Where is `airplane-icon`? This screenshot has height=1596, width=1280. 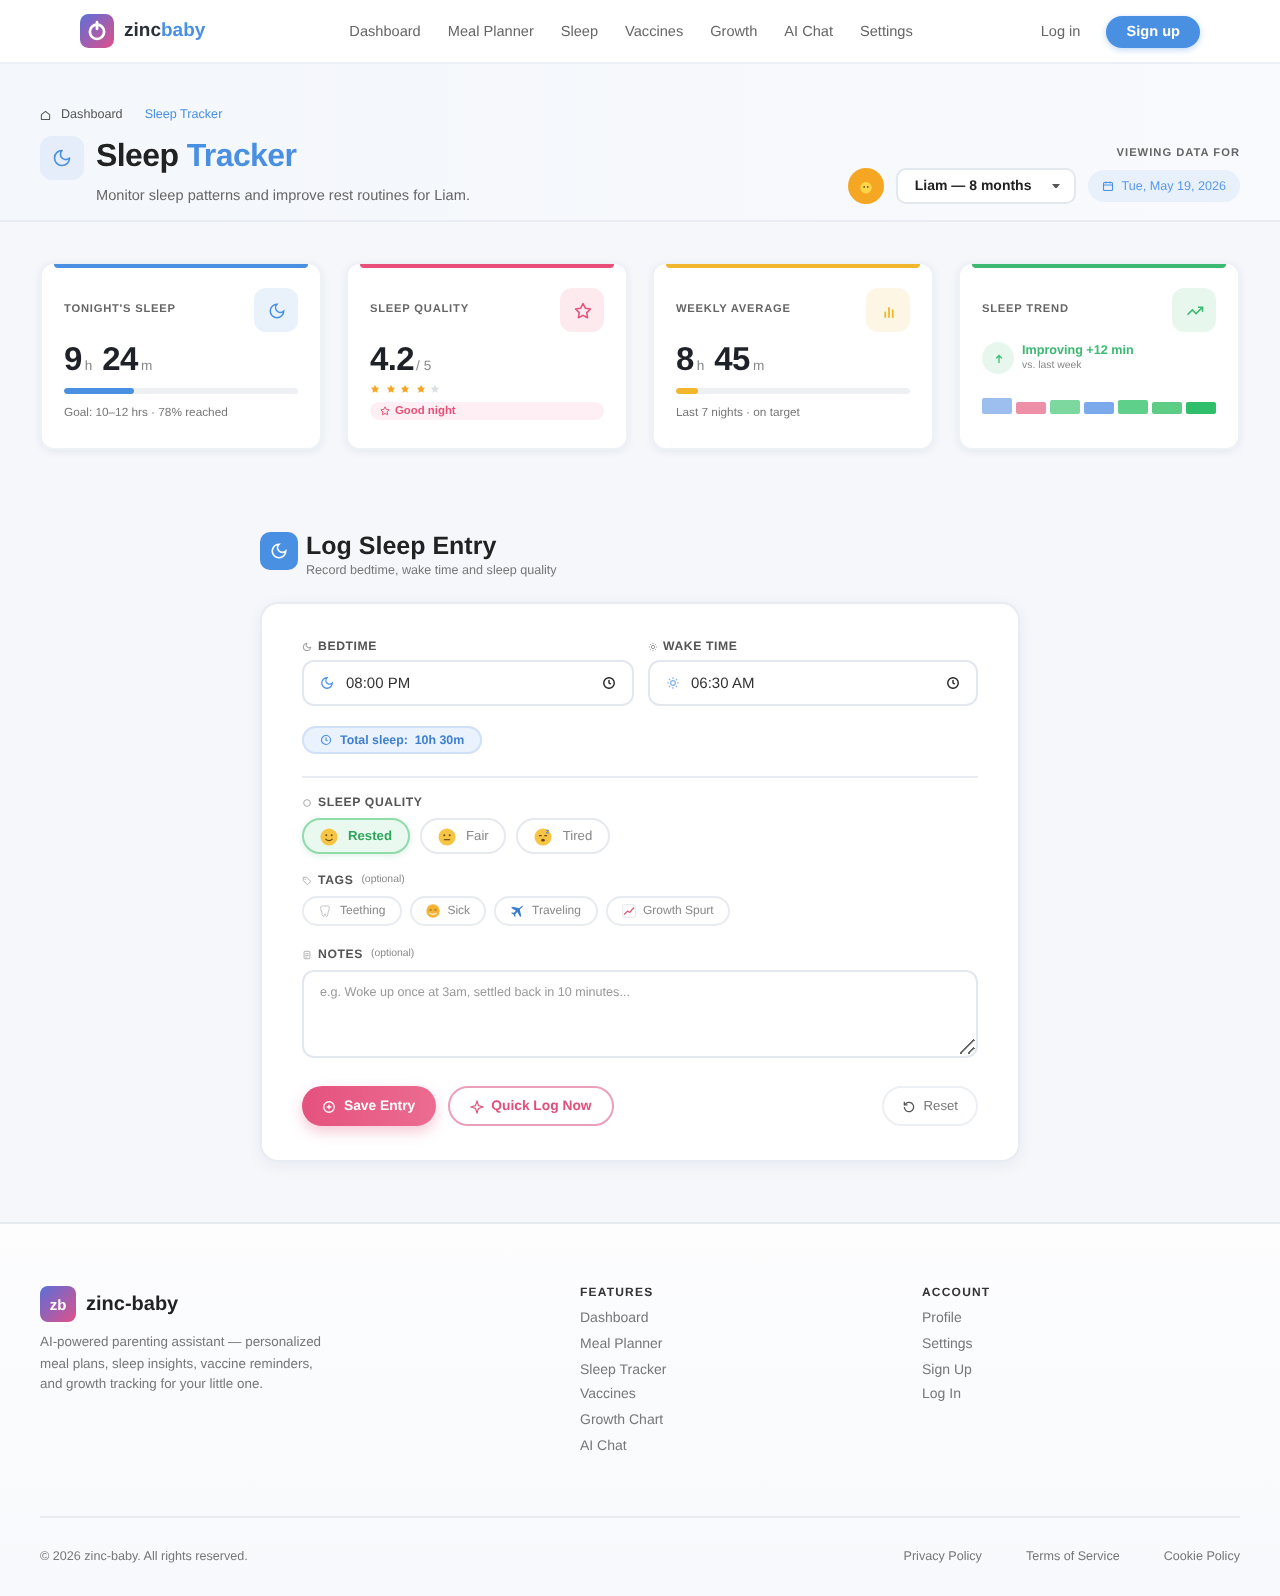 airplane-icon is located at coordinates (517, 911).